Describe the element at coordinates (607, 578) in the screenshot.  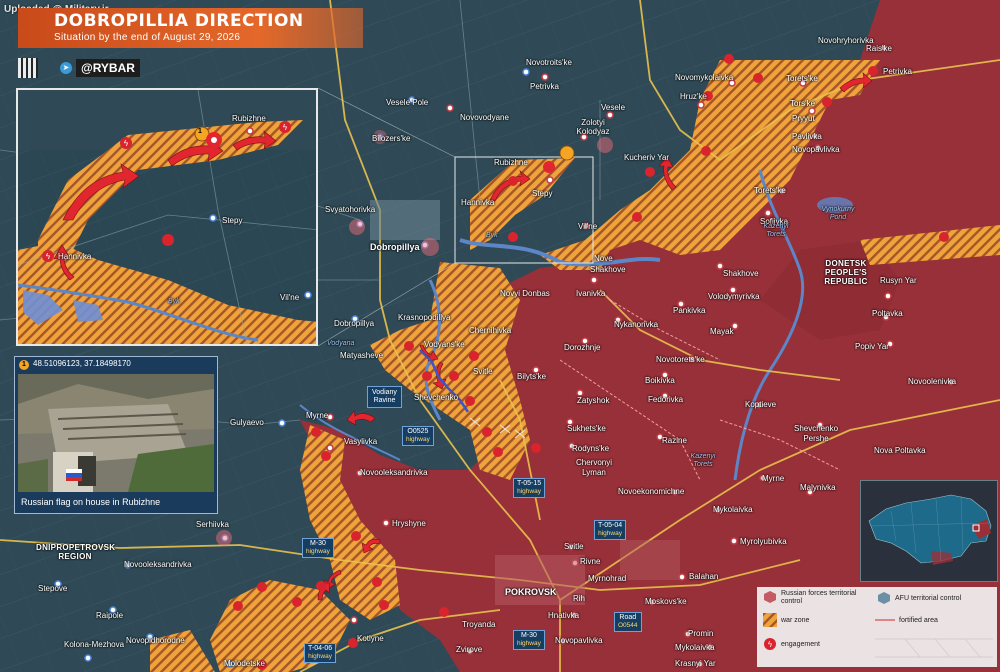
I see `label-myrnohrad: Myrnohrad` at that location.